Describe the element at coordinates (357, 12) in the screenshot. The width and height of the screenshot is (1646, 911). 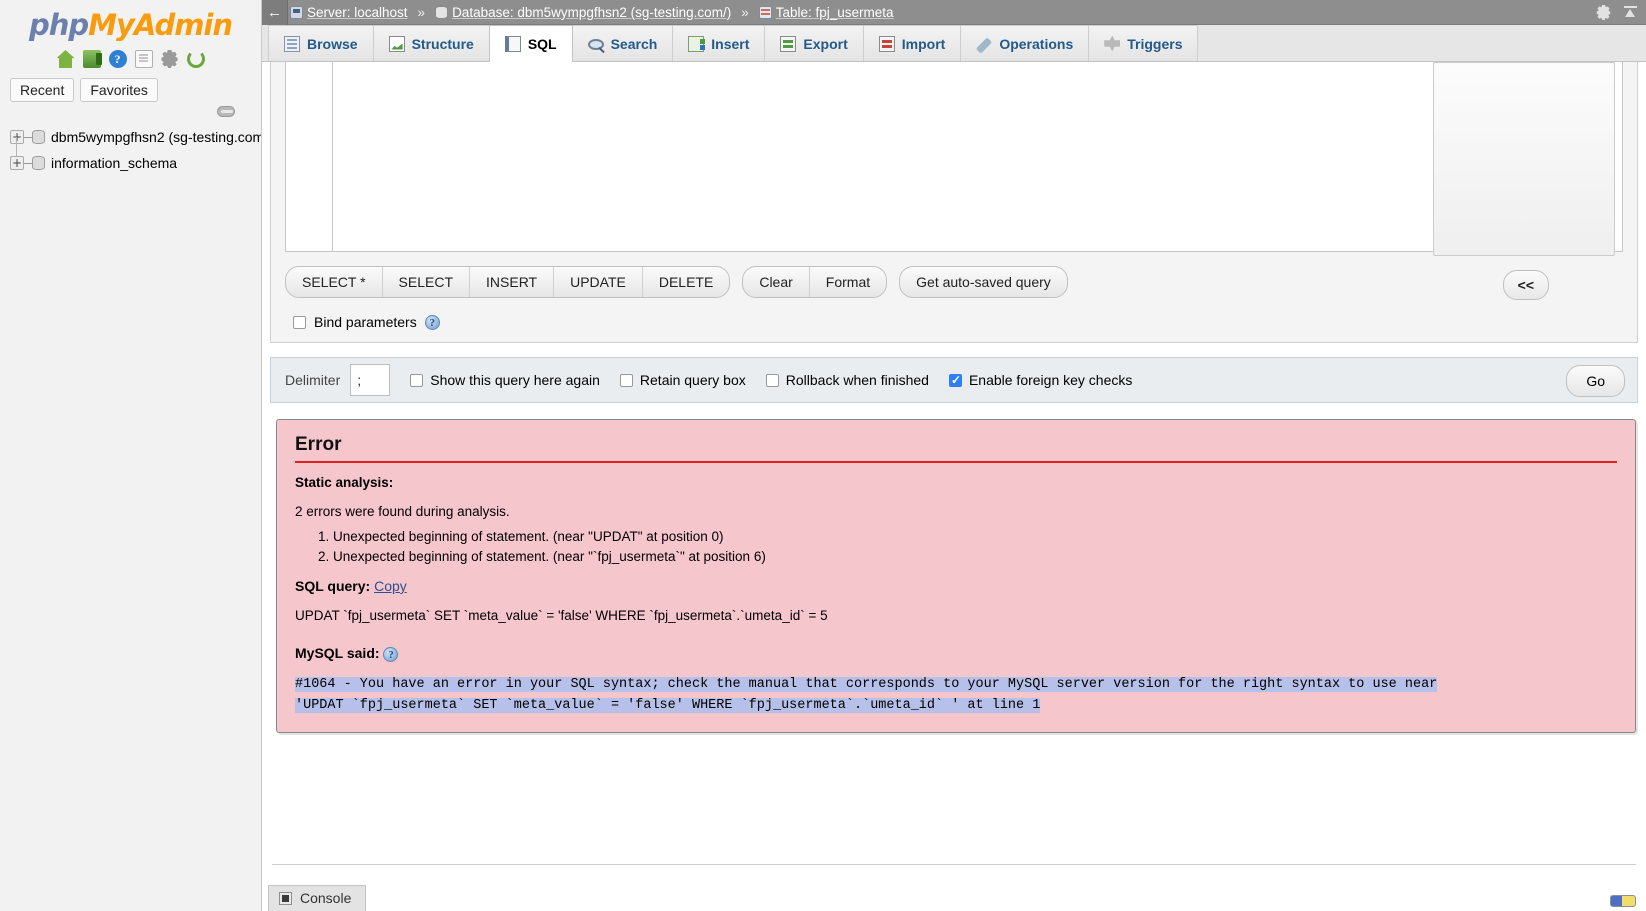
I see `breadcrumb-server: Server: localhost` at that location.